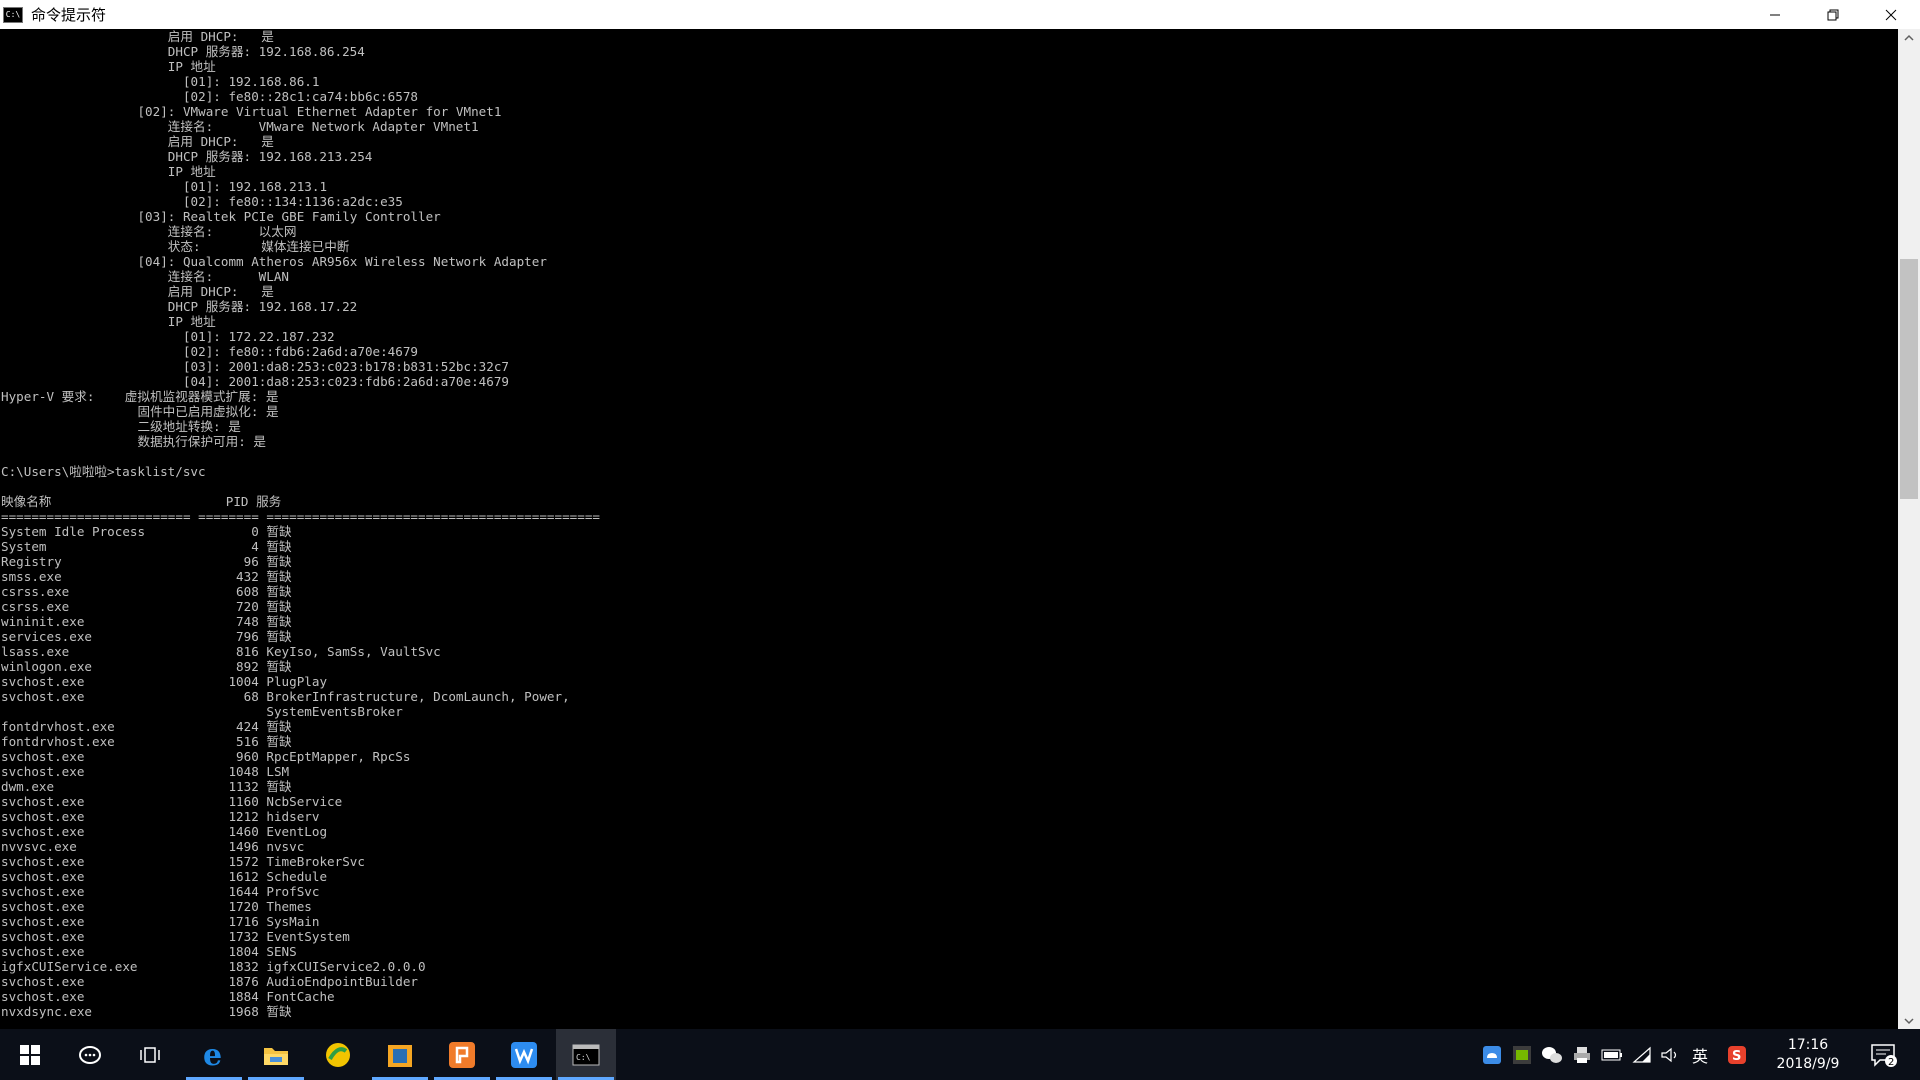 This screenshot has width=1920, height=1080. I want to click on console-line: System 4 暂缺, so click(146, 546).